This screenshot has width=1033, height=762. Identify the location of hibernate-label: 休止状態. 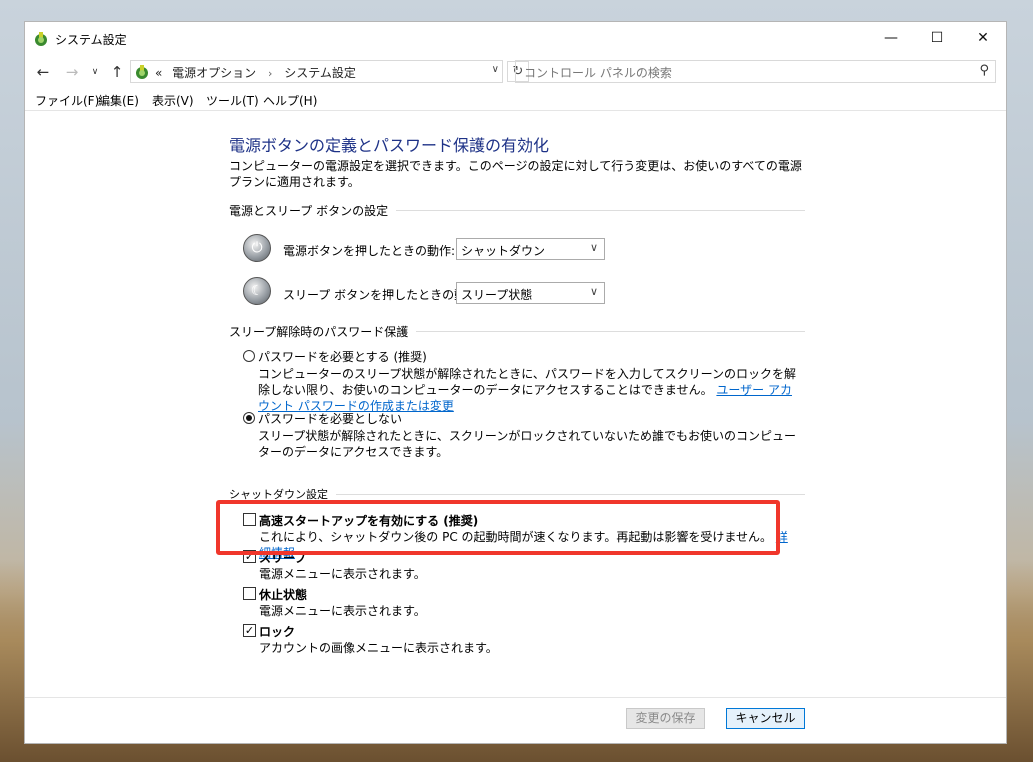
(283, 594).